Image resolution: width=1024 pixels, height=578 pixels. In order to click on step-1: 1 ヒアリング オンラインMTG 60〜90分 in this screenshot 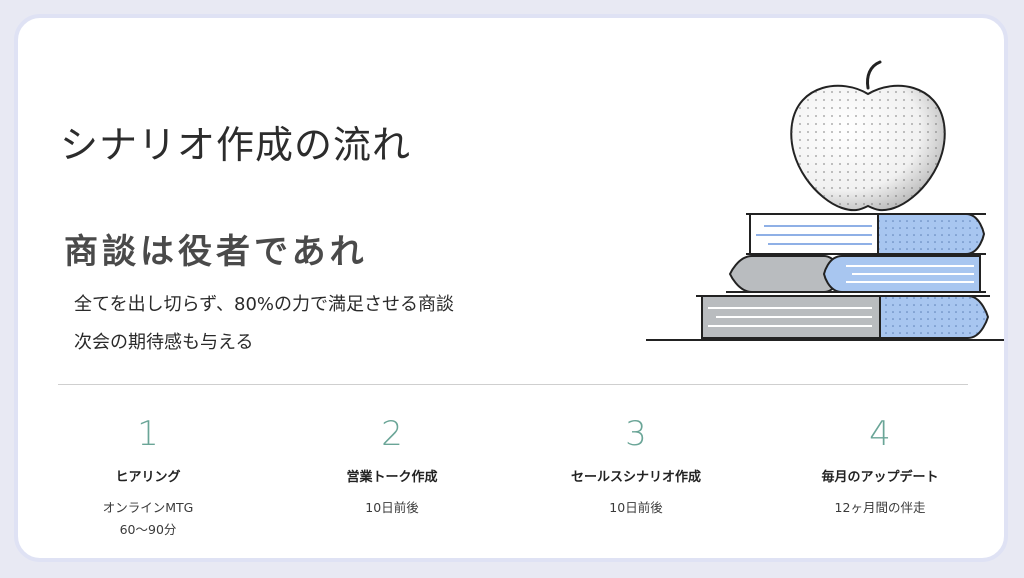, I will do `click(148, 477)`.